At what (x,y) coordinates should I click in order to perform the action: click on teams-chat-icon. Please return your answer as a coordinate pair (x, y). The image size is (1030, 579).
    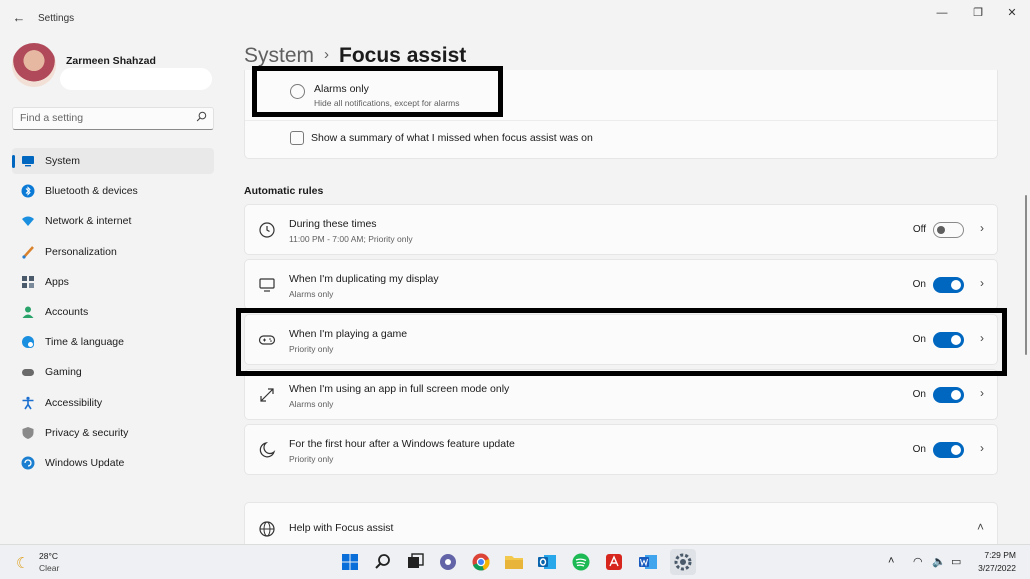
    Looking at the image, I should click on (448, 562).